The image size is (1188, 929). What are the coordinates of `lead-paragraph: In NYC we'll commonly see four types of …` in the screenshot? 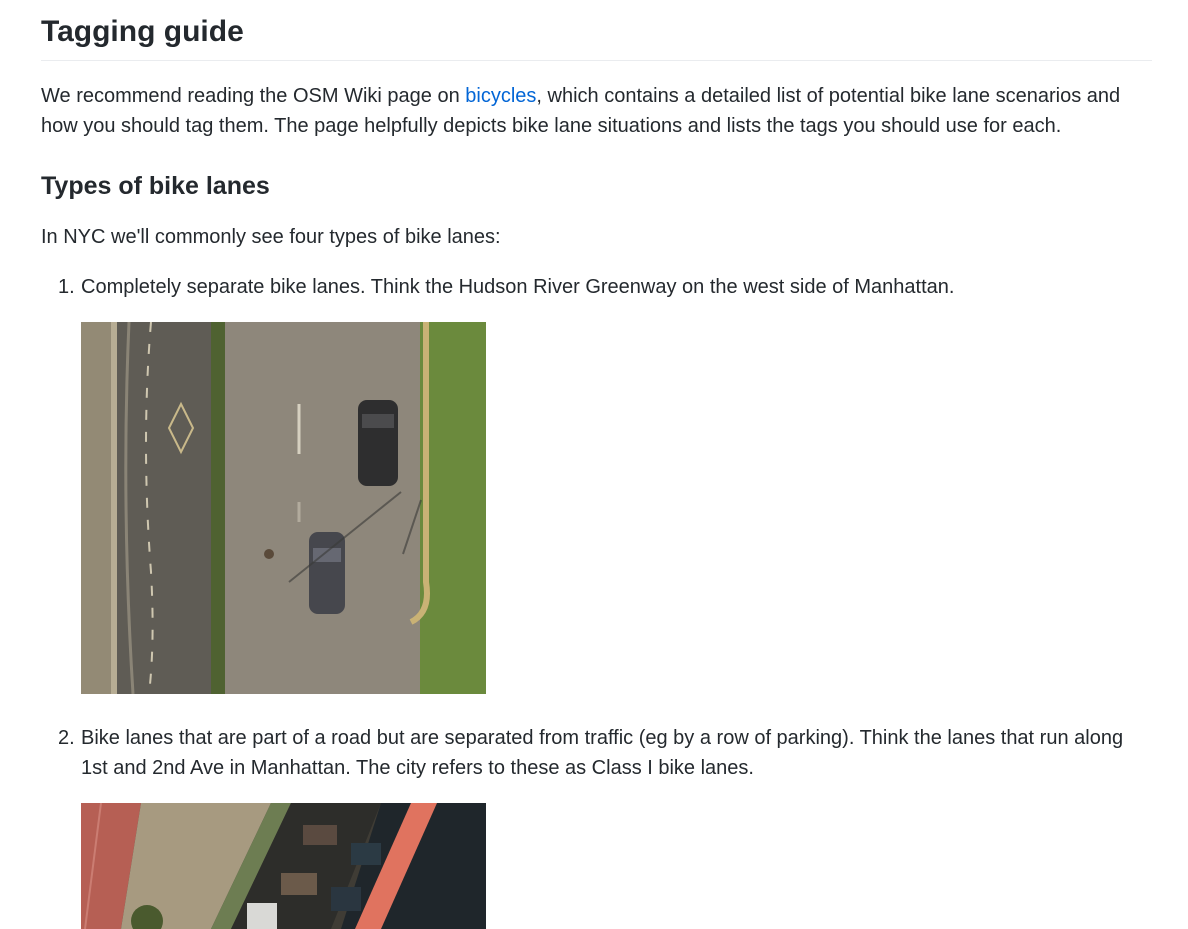 It's located at (271, 237).